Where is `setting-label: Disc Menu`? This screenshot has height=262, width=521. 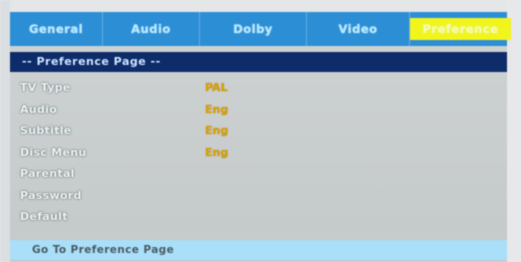 setting-label: Disc Menu is located at coordinates (53, 152).